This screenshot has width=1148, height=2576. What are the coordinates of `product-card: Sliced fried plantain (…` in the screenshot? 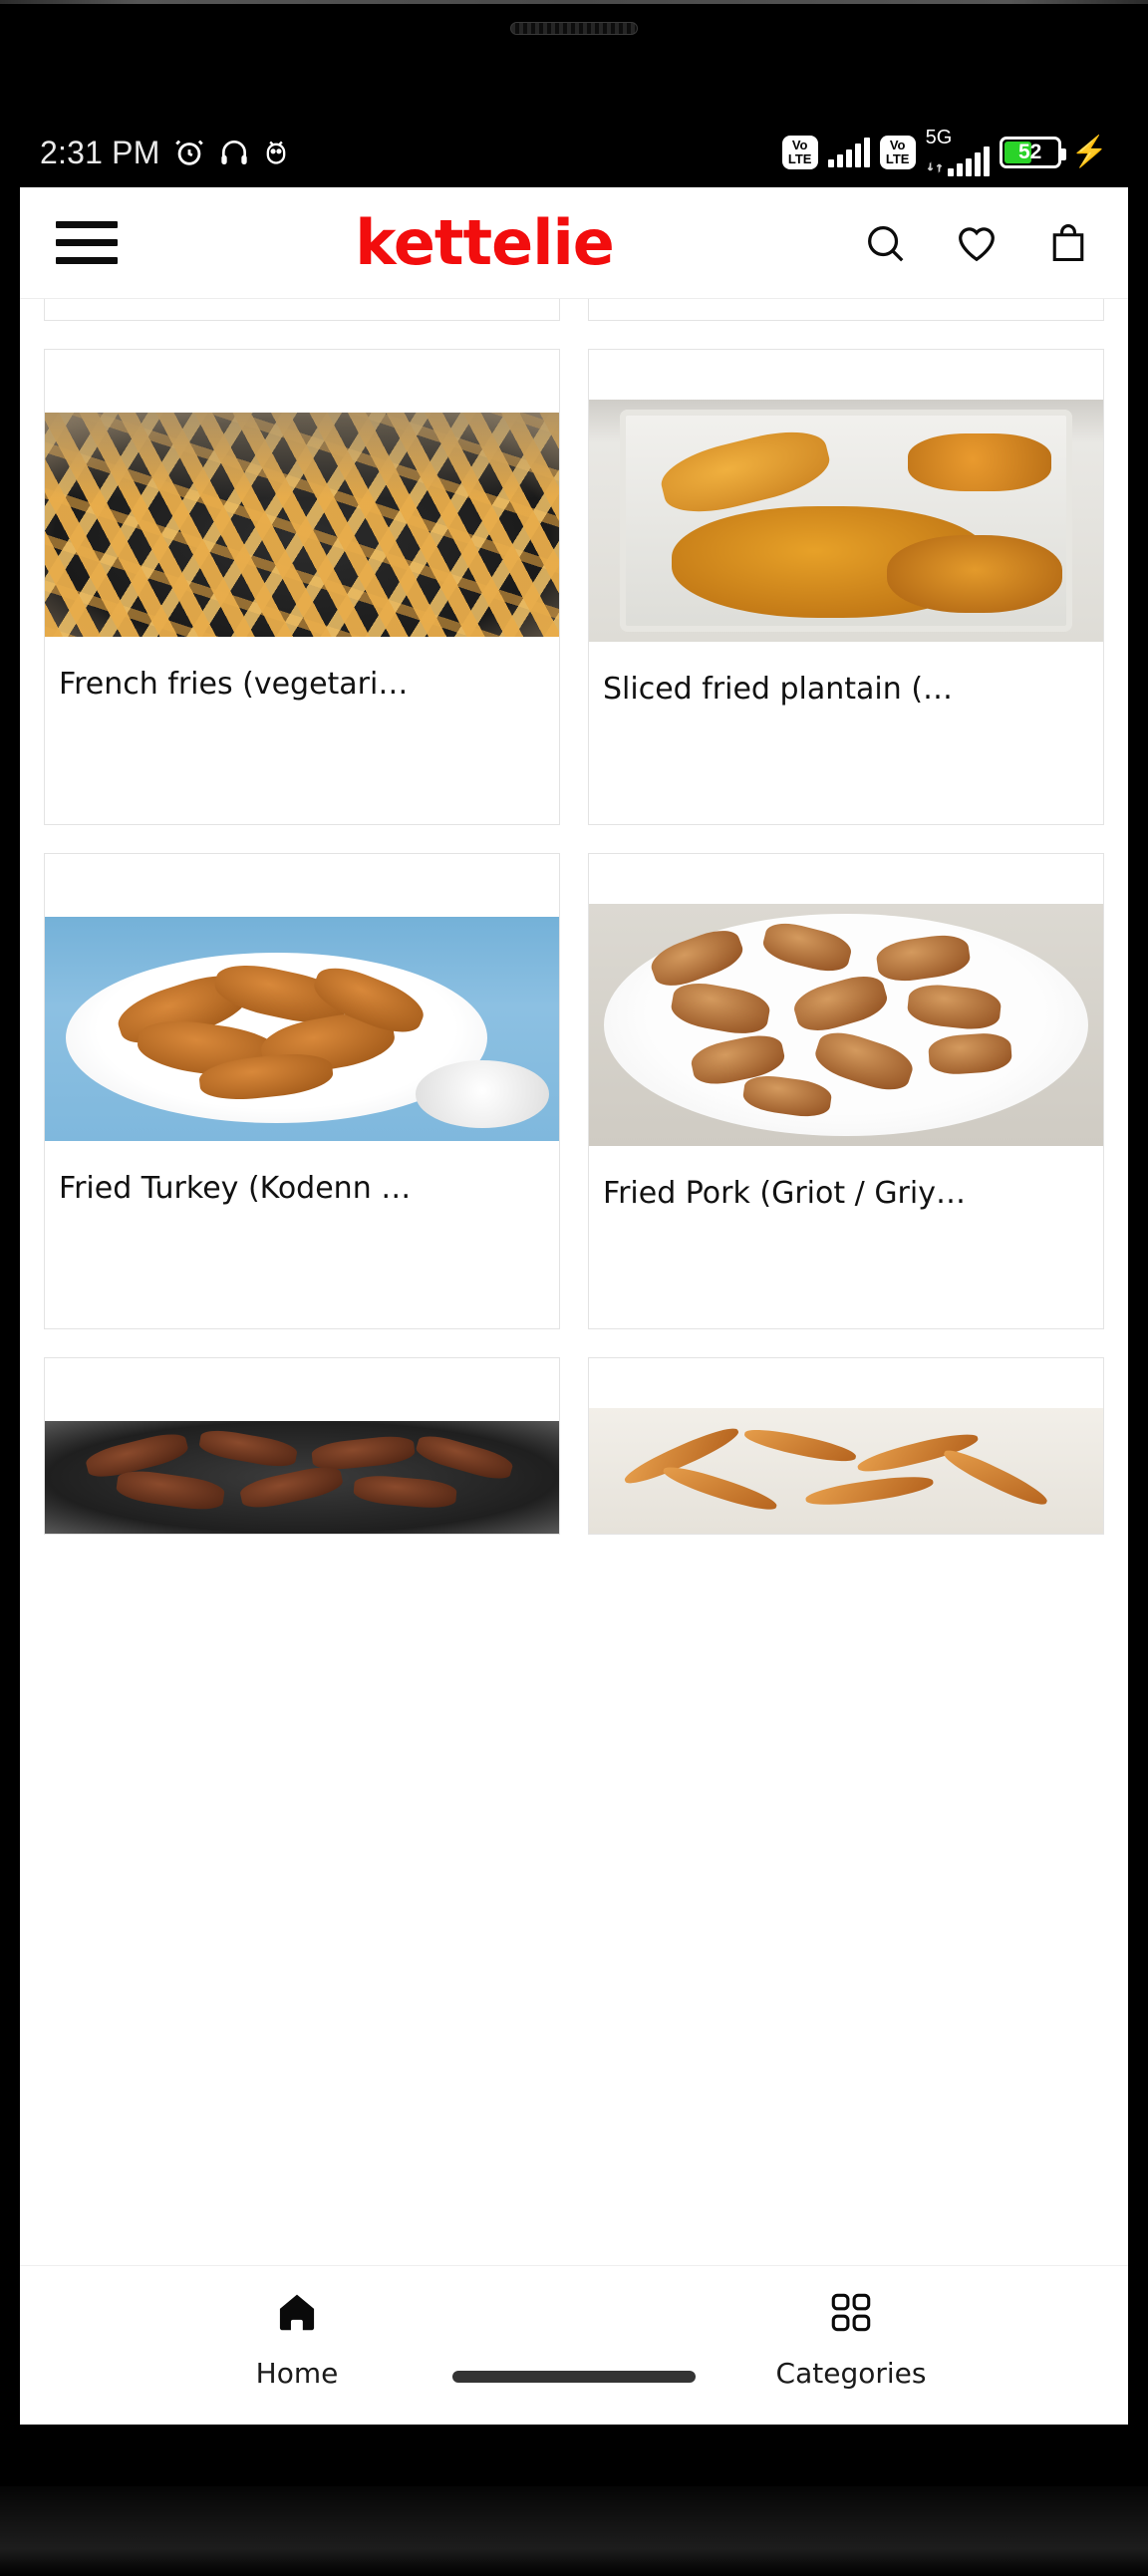 It's located at (846, 587).